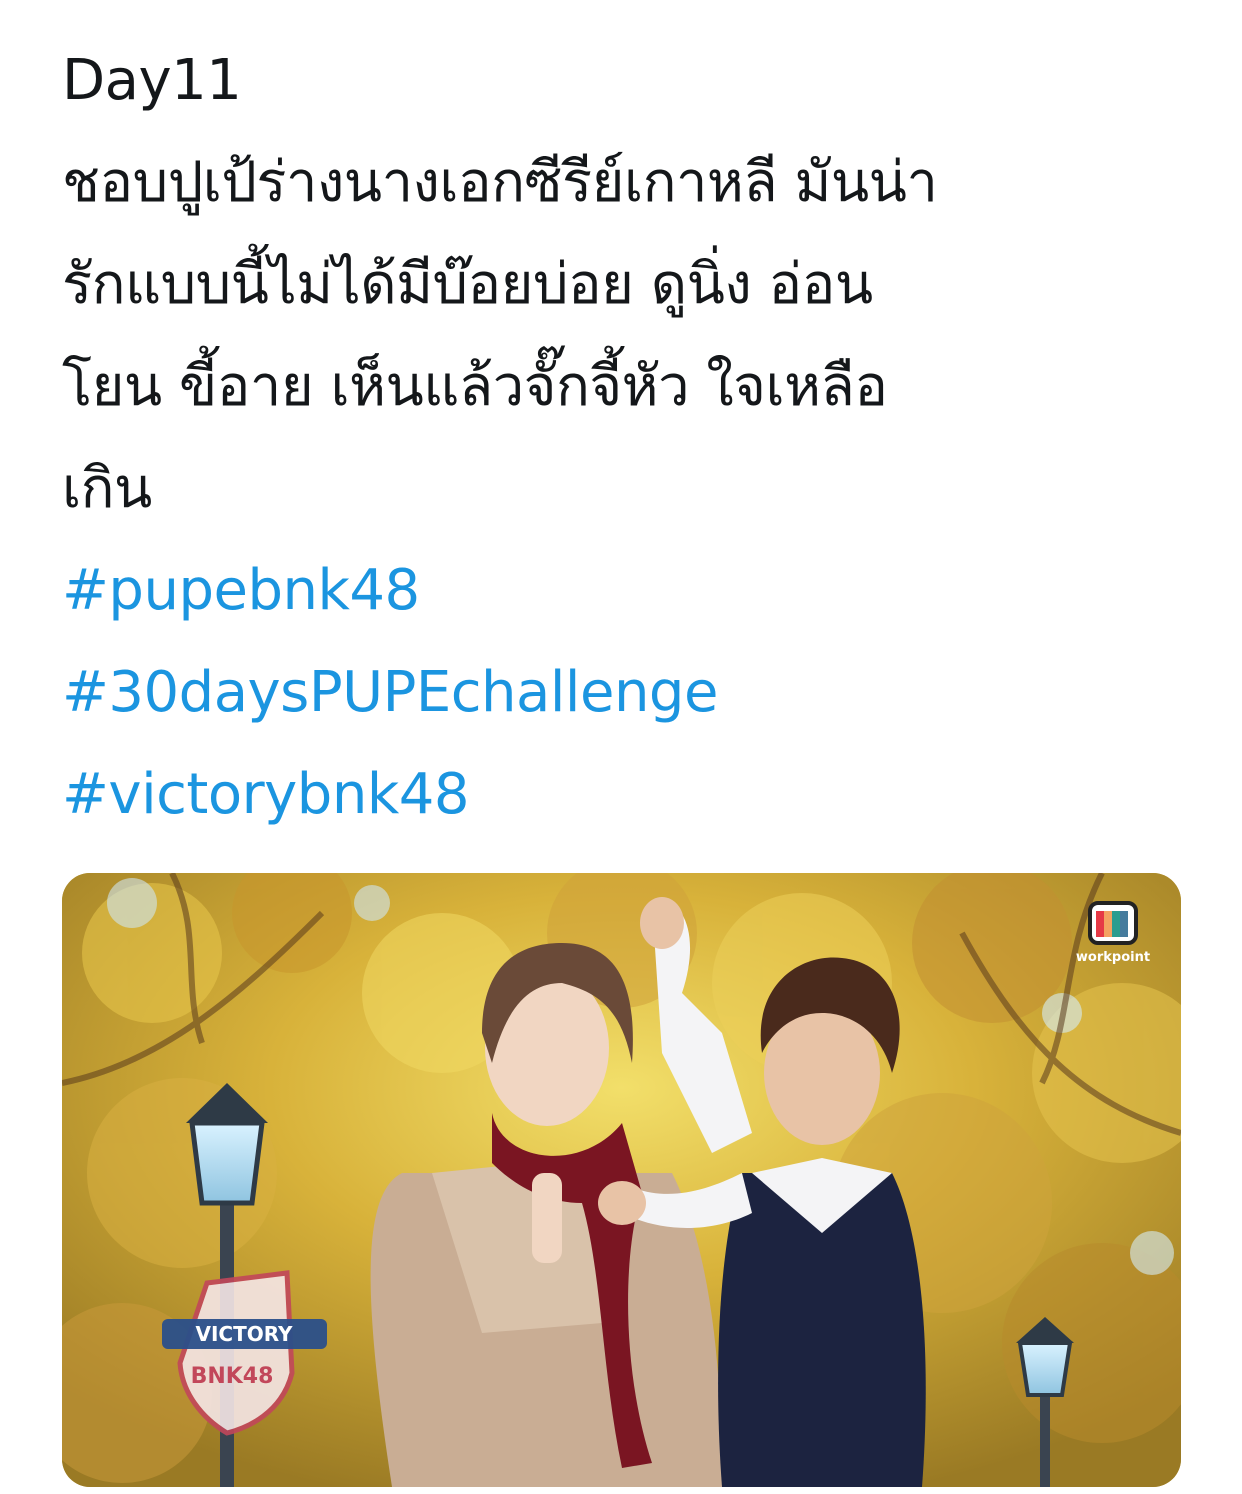 The height and width of the screenshot is (1494, 1242). Describe the element at coordinates (244, 1334) in the screenshot. I see `show-badge-top-text: VICTORY` at that location.